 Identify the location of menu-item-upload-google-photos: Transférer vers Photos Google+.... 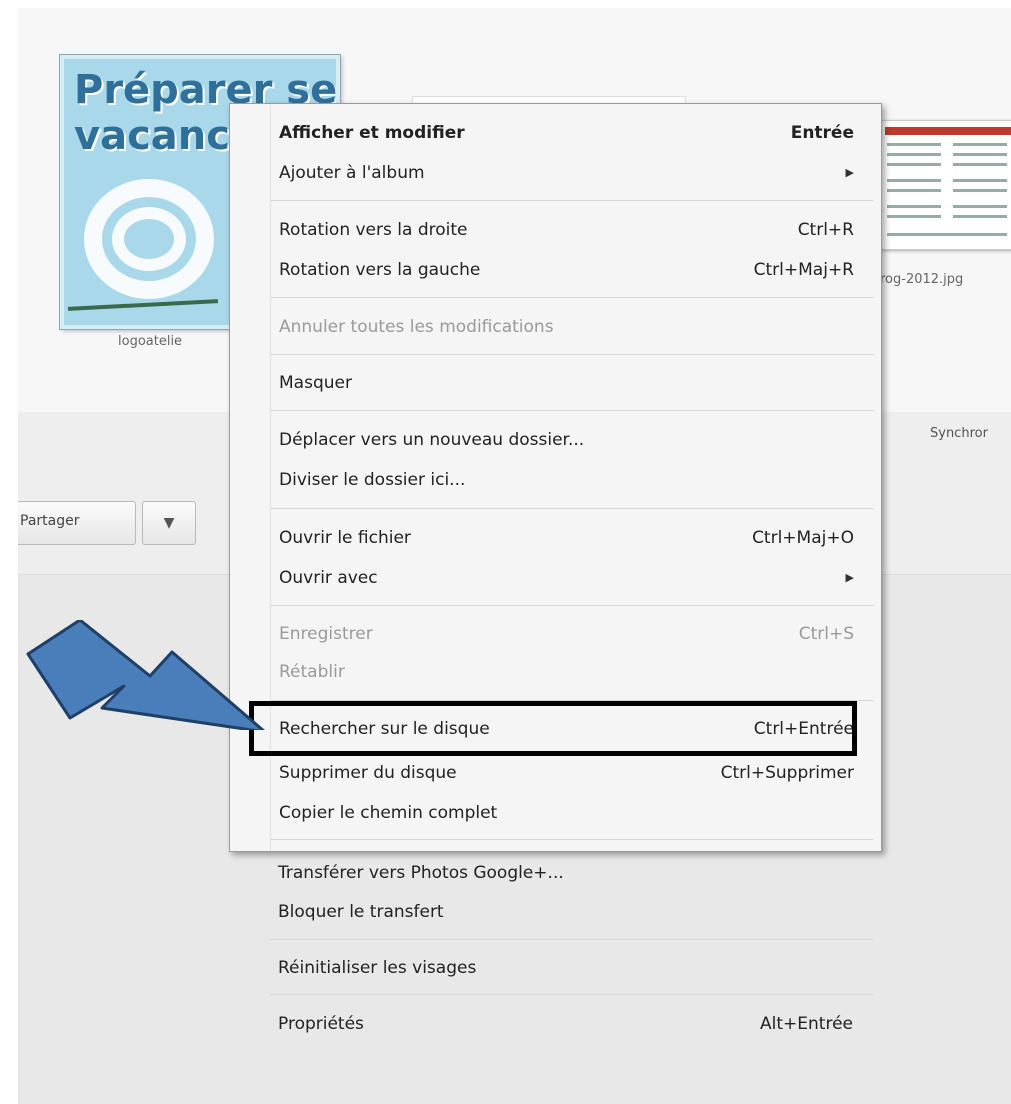
(565, 873).